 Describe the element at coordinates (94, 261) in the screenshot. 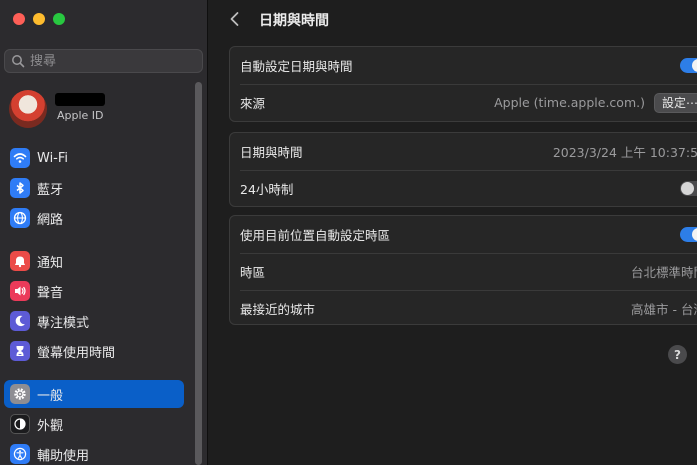

I see `sidebar-item-notifications: 通知` at that location.